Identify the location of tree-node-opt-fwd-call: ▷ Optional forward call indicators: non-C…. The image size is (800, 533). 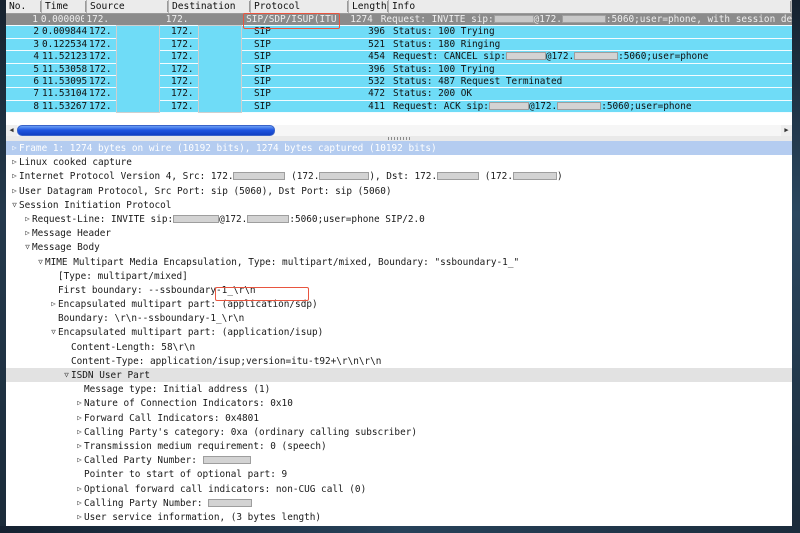
(399, 489).